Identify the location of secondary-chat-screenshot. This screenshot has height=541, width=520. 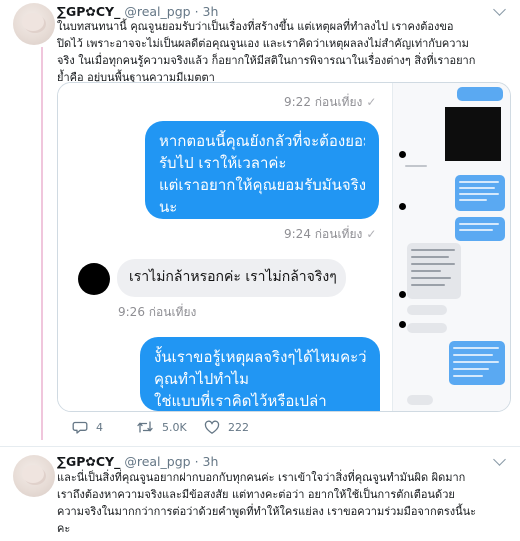
(451, 247).